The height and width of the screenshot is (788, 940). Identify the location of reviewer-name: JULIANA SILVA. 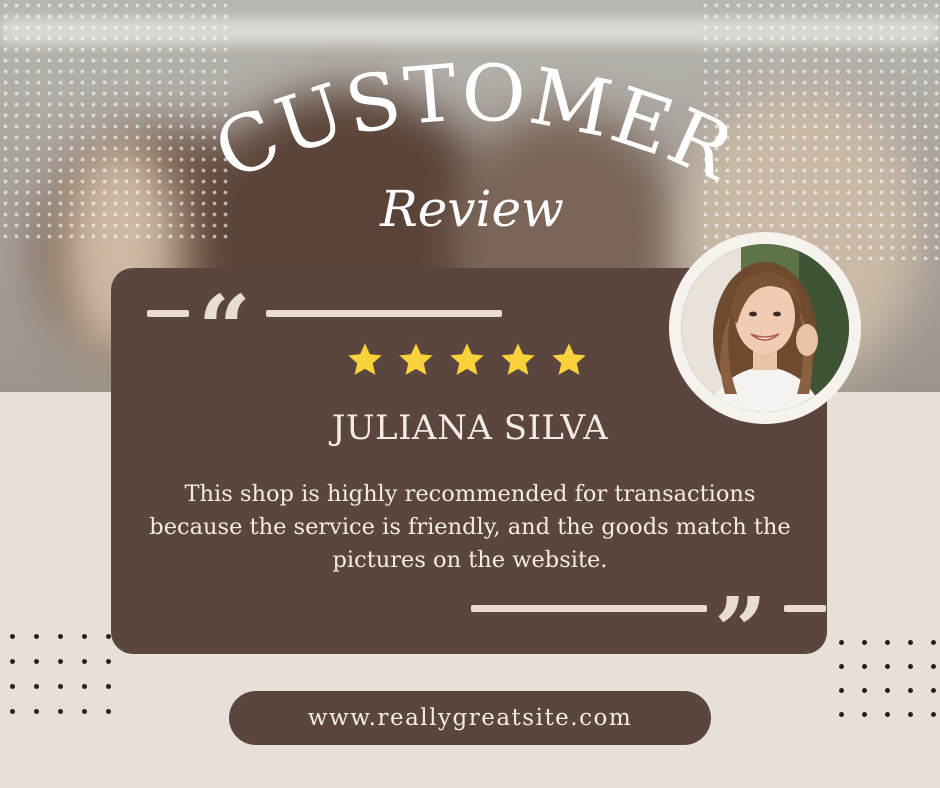
(470, 428).